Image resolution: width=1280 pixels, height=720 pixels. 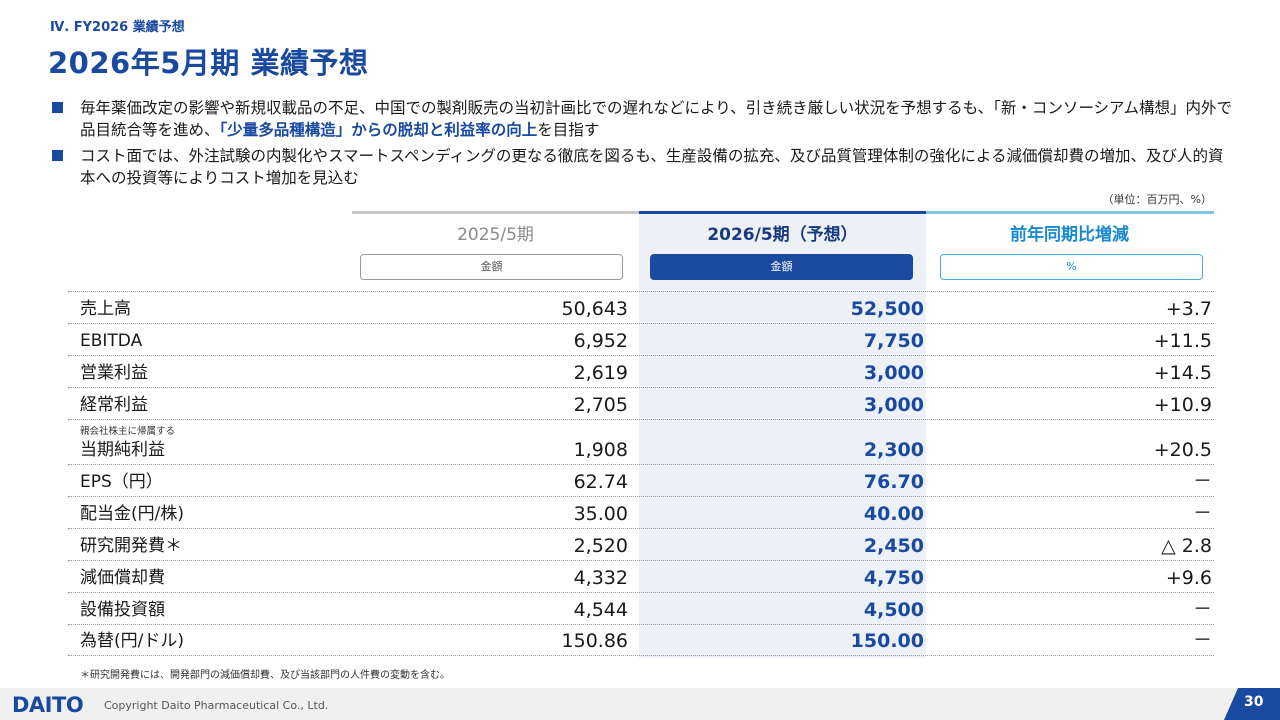 What do you see at coordinates (893, 341) in the screenshot?
I see `forecast-value: 7,750` at bounding box center [893, 341].